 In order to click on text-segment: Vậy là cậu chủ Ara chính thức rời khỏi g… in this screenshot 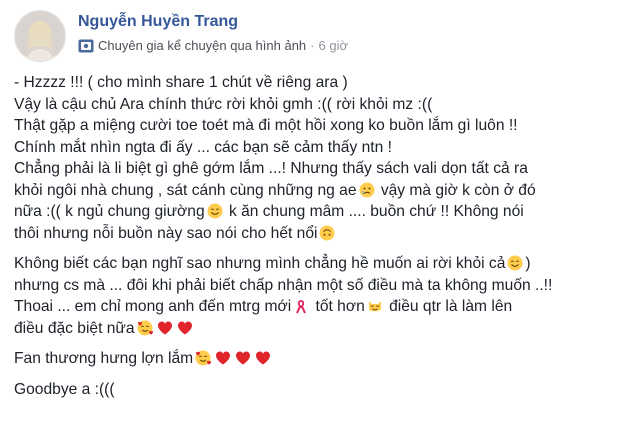, I will do `click(223, 104)`.